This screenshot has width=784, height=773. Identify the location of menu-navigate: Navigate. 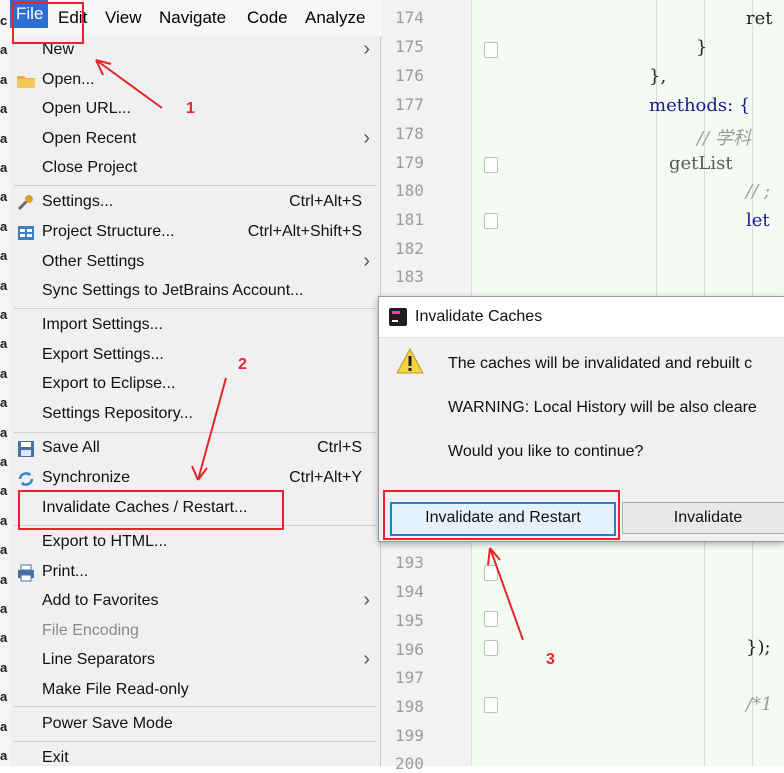
(192, 18).